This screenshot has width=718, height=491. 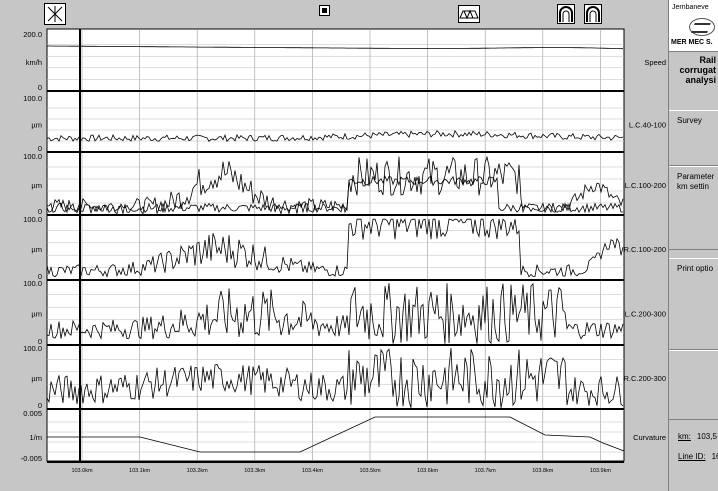 What do you see at coordinates (692, 42) in the screenshot?
I see `logo-text: MER MEC S.` at bounding box center [692, 42].